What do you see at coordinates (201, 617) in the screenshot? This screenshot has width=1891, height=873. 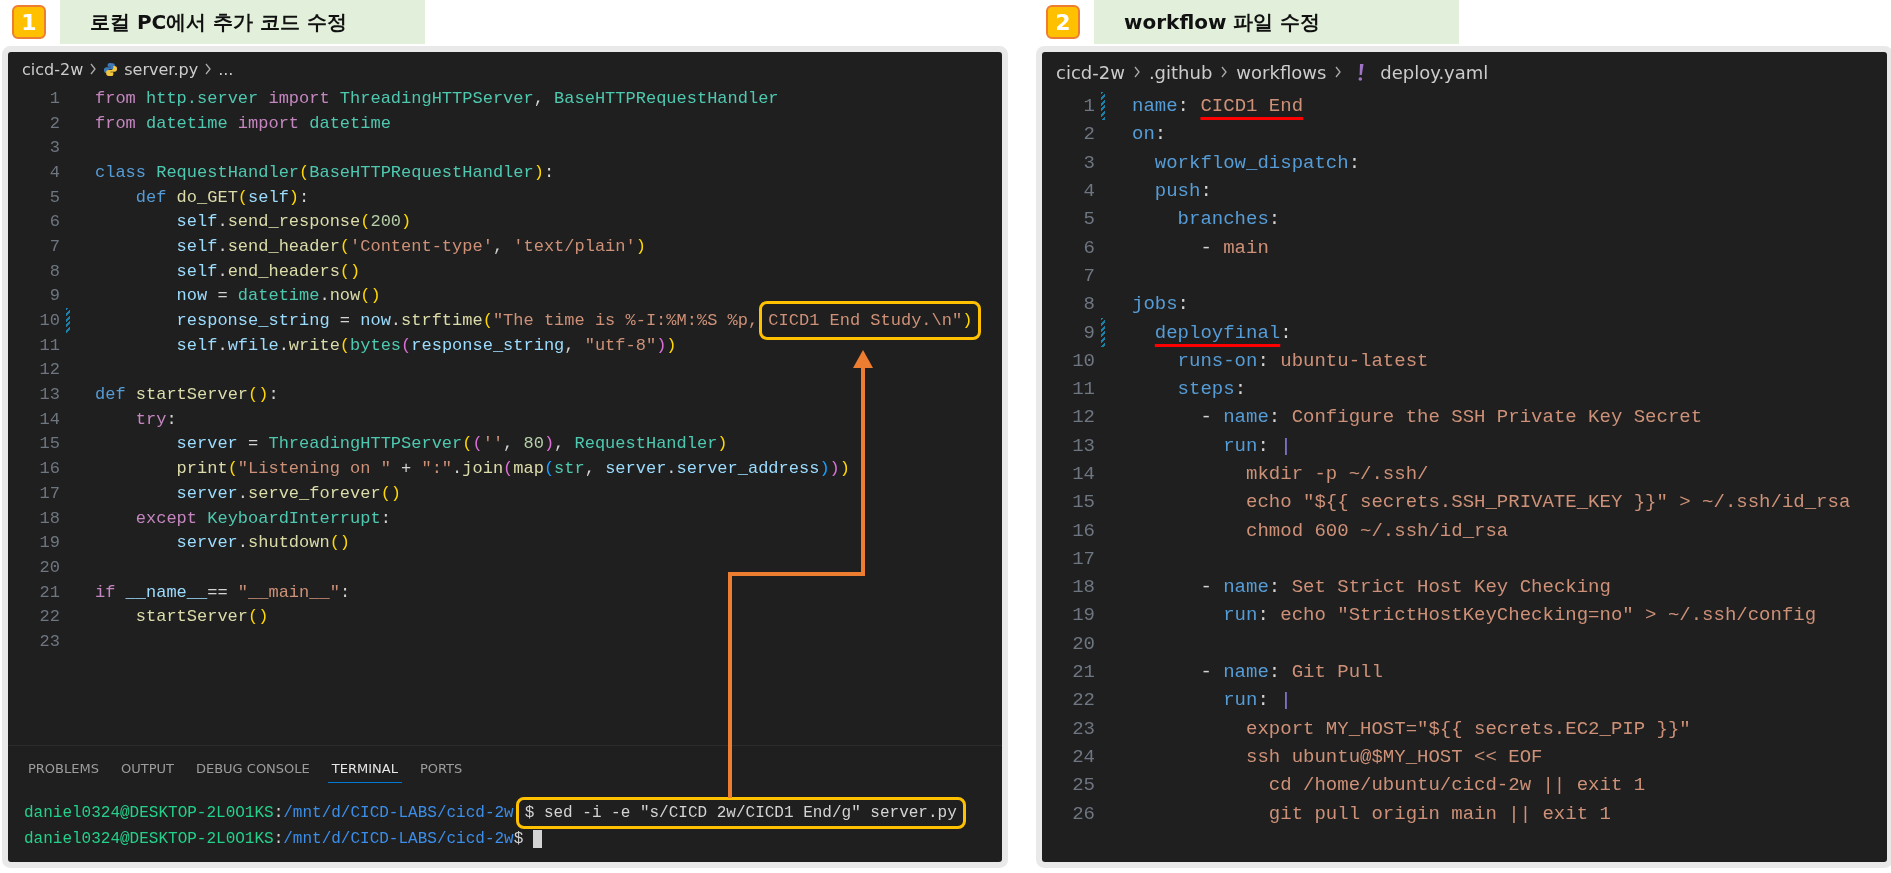 I see `code-line: startServer()` at bounding box center [201, 617].